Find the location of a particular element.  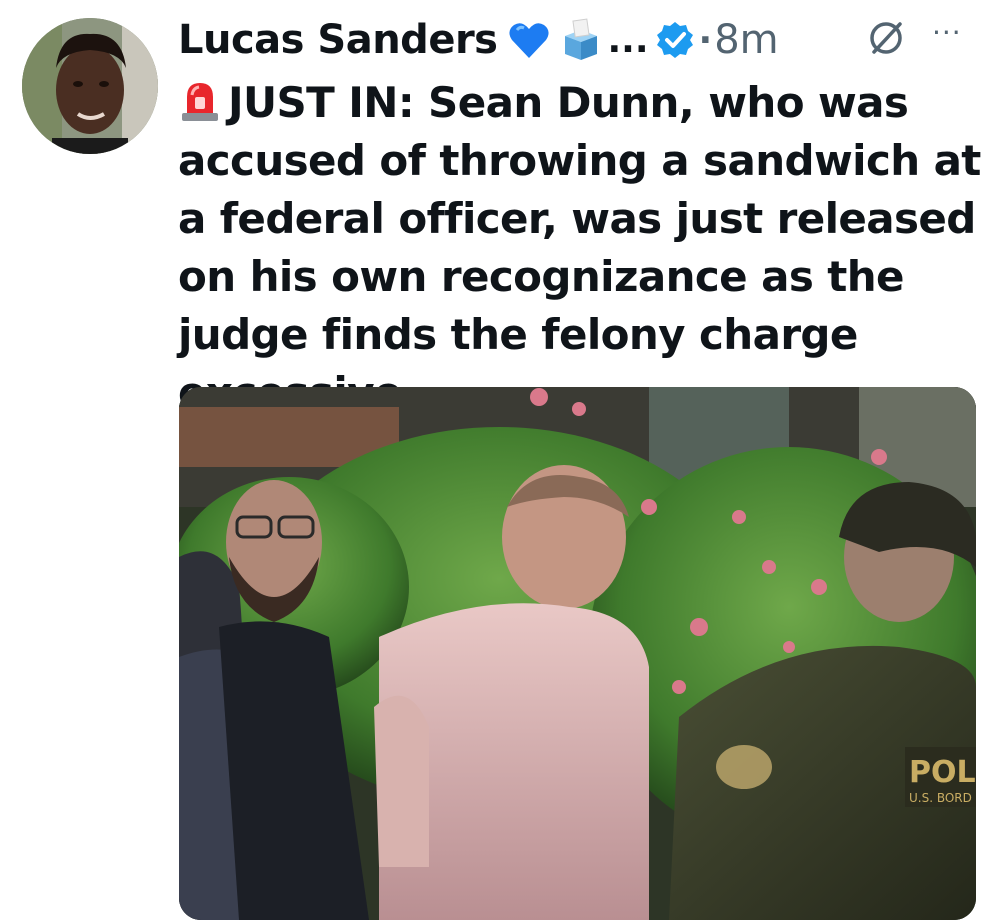

rotating-light-icon is located at coordinates (200, 101).